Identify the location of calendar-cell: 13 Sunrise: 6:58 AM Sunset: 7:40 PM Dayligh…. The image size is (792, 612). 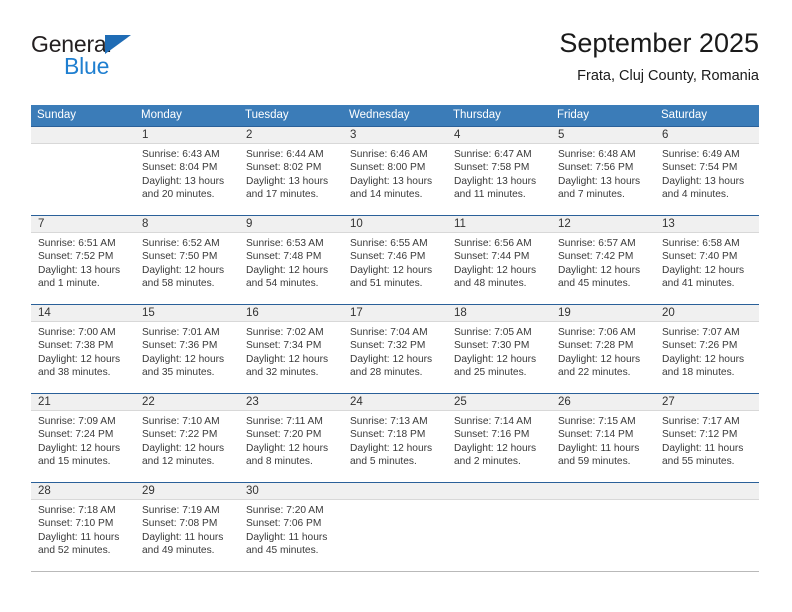
(707, 260).